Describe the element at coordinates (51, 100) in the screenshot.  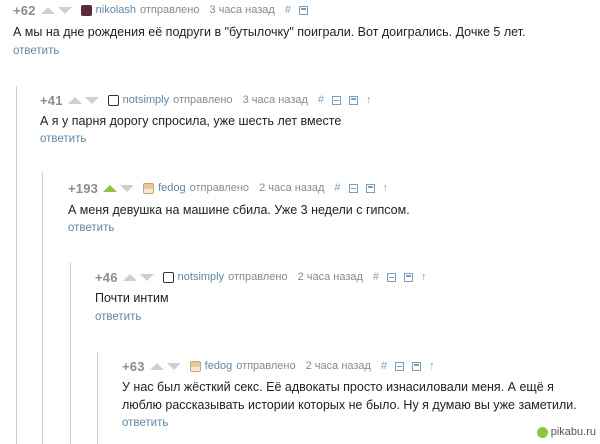
I see `comment-rating: +41` at that location.